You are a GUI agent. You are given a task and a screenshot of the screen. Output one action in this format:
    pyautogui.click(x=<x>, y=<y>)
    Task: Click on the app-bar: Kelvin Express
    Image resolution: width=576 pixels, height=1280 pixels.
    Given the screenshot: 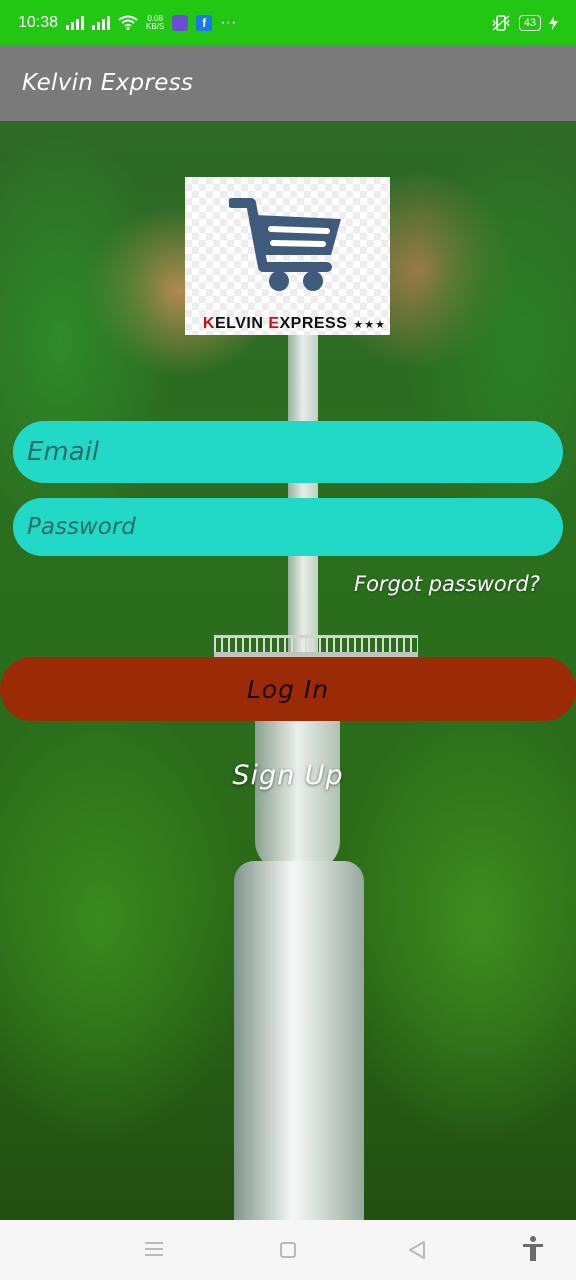 What is the action you would take?
    pyautogui.click(x=288, y=83)
    